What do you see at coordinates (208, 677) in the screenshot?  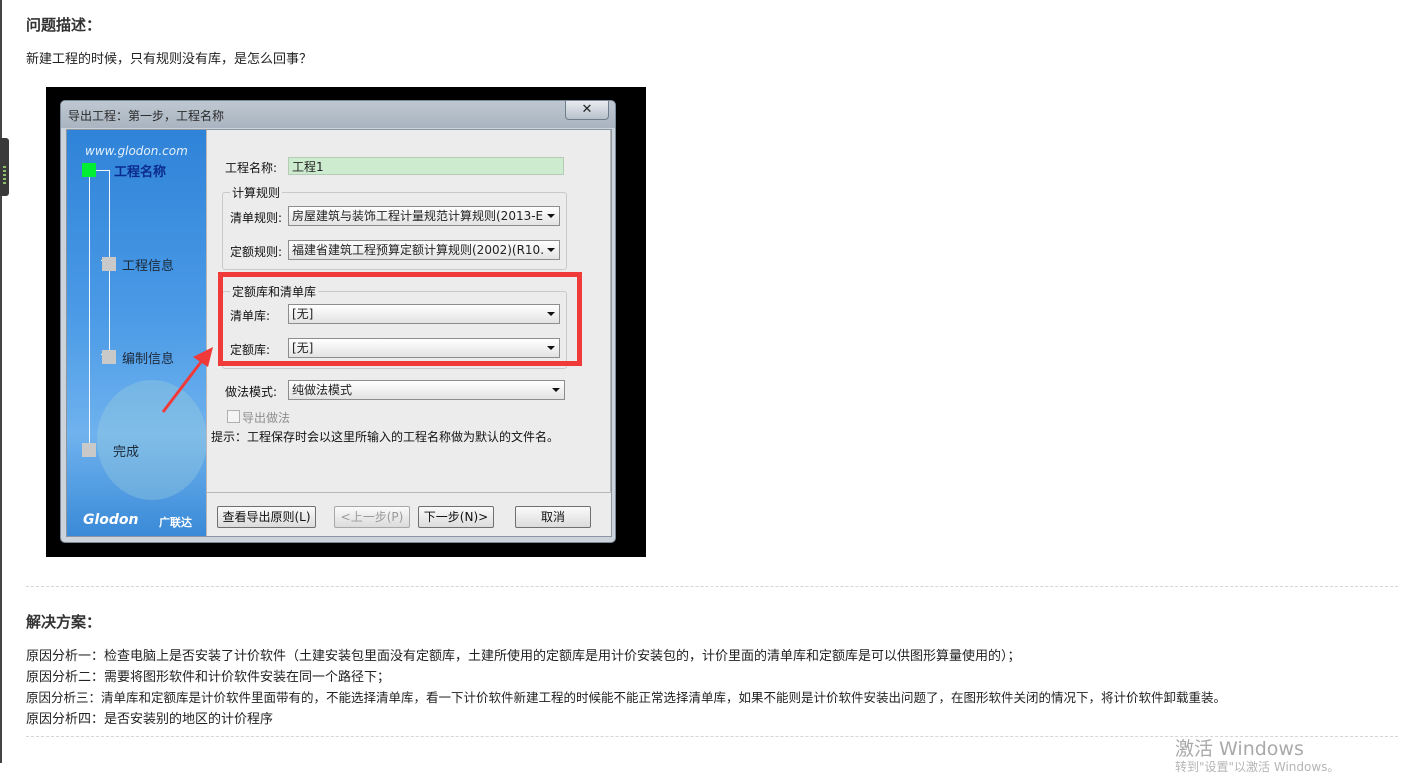 I see `solution-line: 原因分析二：需要将图形软件和计价软件安装在同一个路径下；` at bounding box center [208, 677].